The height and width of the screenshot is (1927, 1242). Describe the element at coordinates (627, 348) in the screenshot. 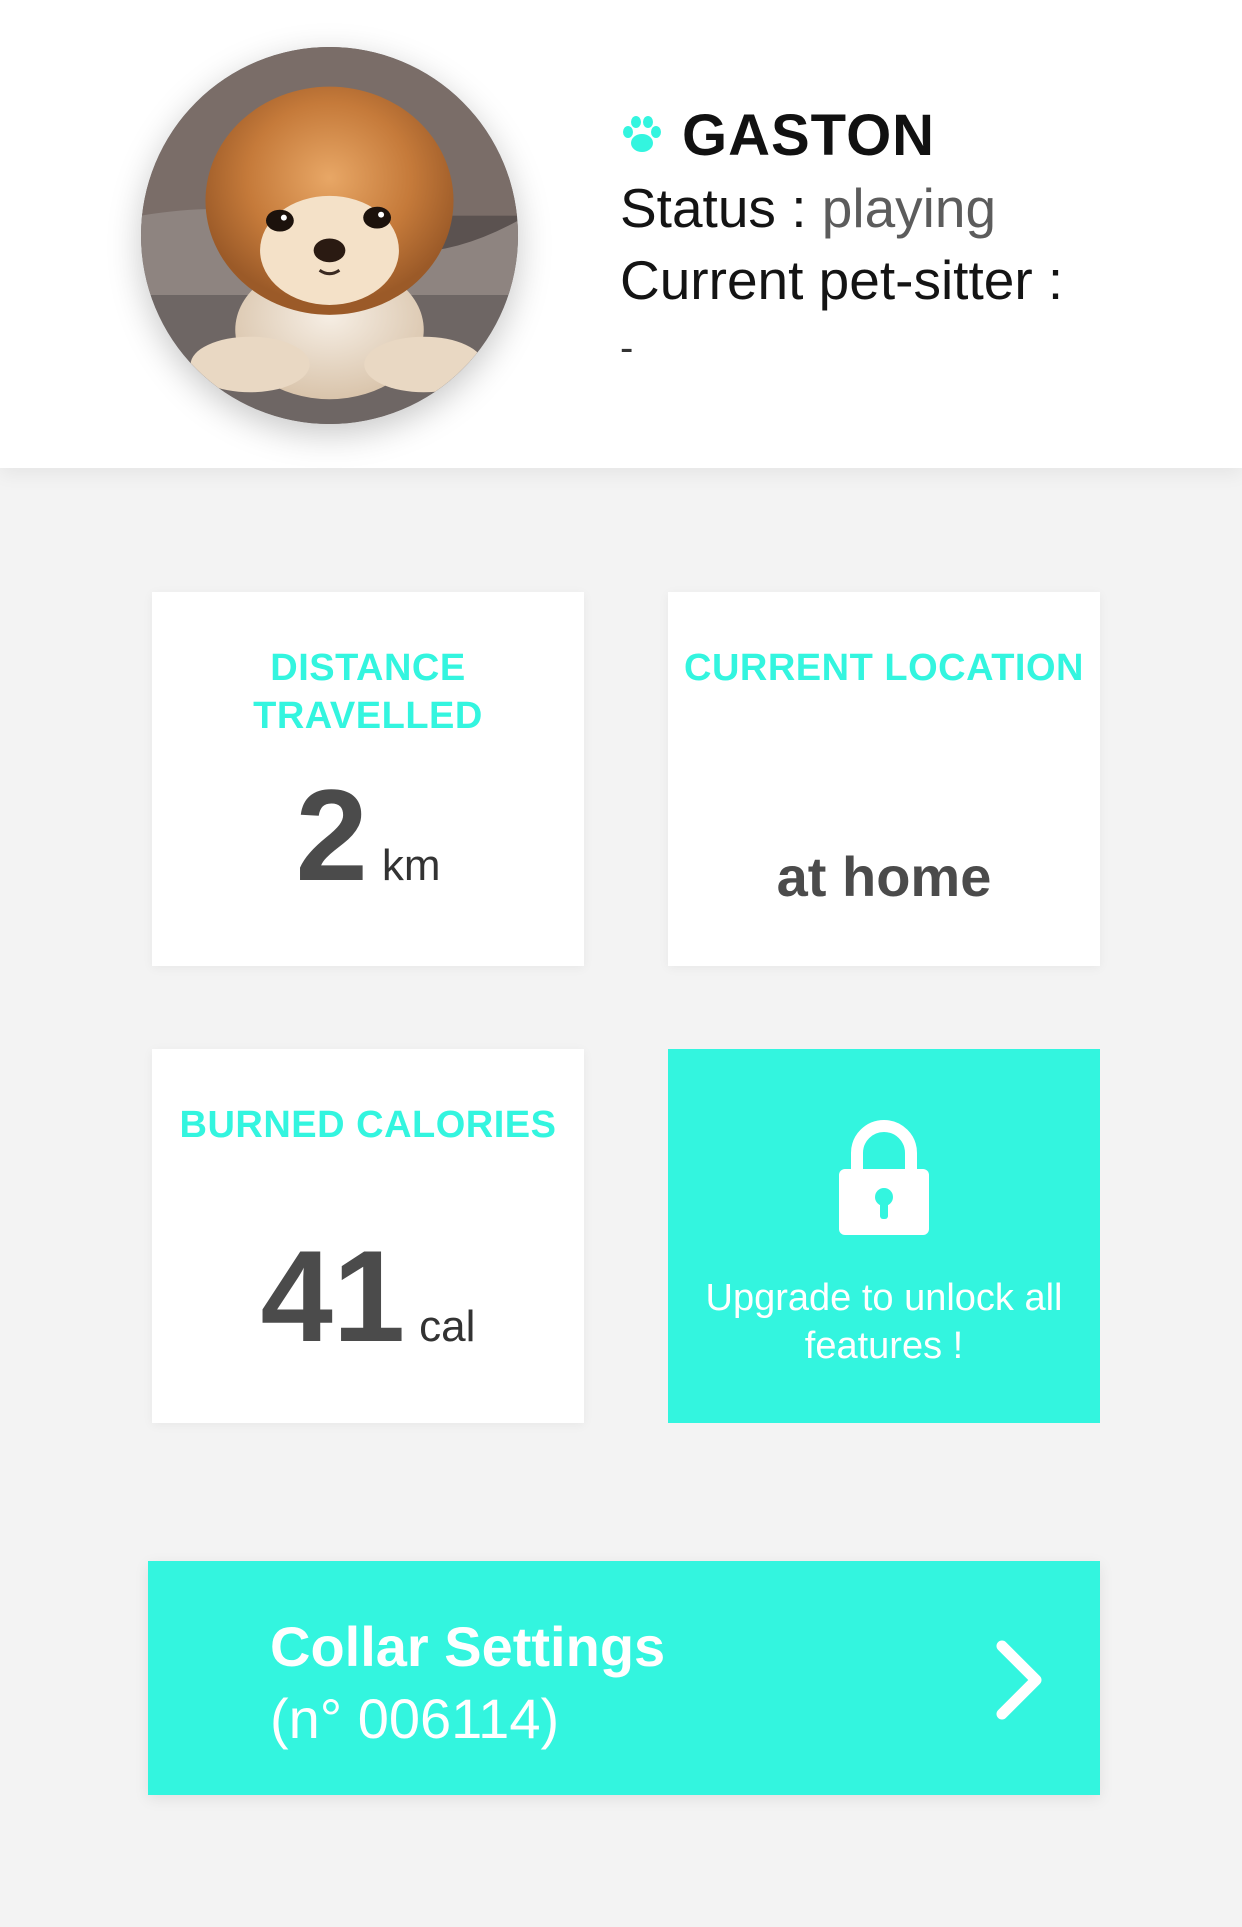

I see `sitter-value: -` at that location.